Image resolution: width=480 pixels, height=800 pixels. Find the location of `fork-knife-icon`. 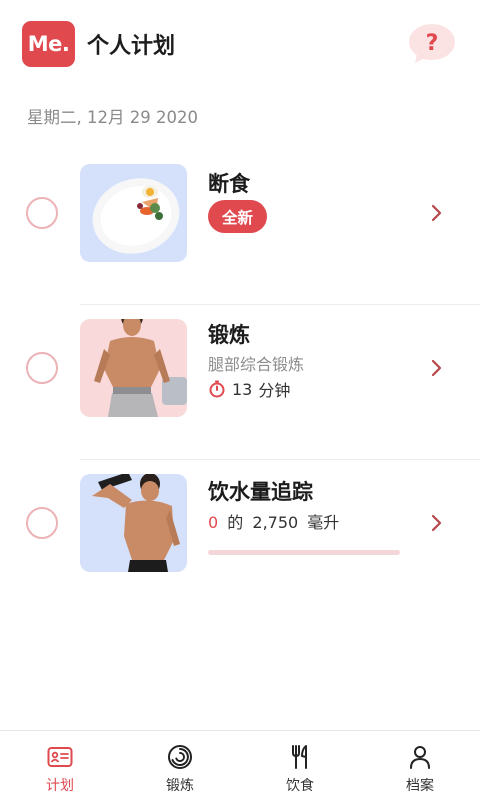

fork-knife-icon is located at coordinates (300, 757).